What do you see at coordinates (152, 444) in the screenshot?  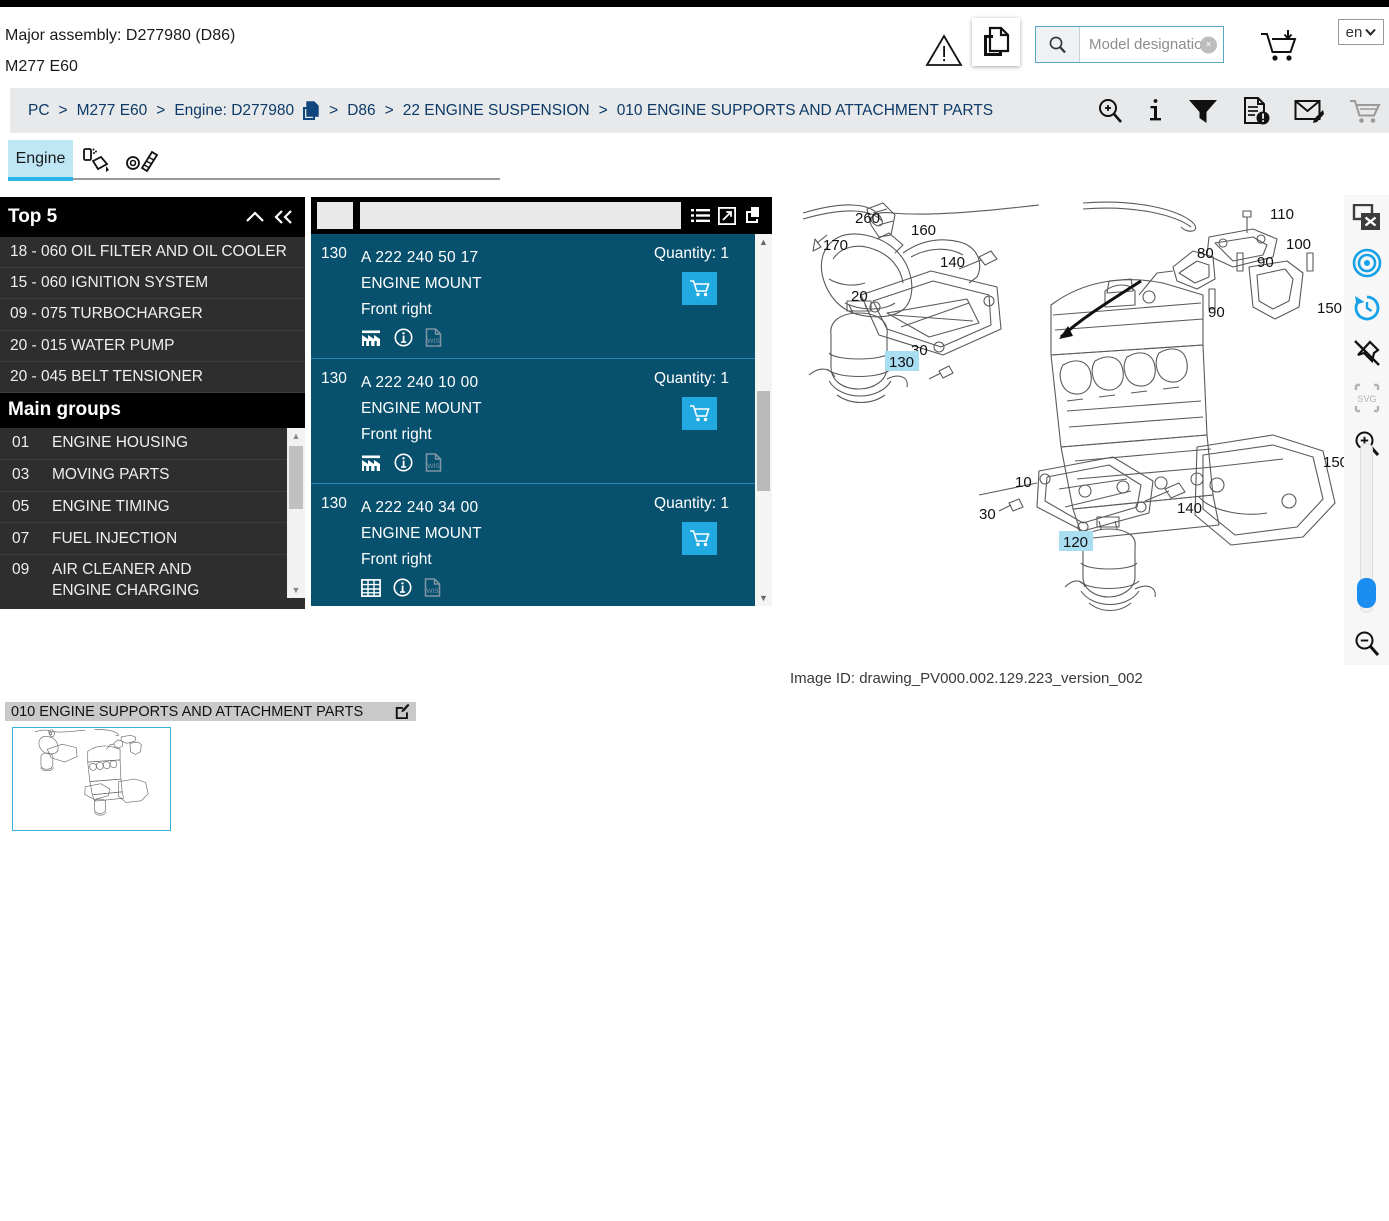 I see `main-group-item: 01 ENGINE HOUSING` at bounding box center [152, 444].